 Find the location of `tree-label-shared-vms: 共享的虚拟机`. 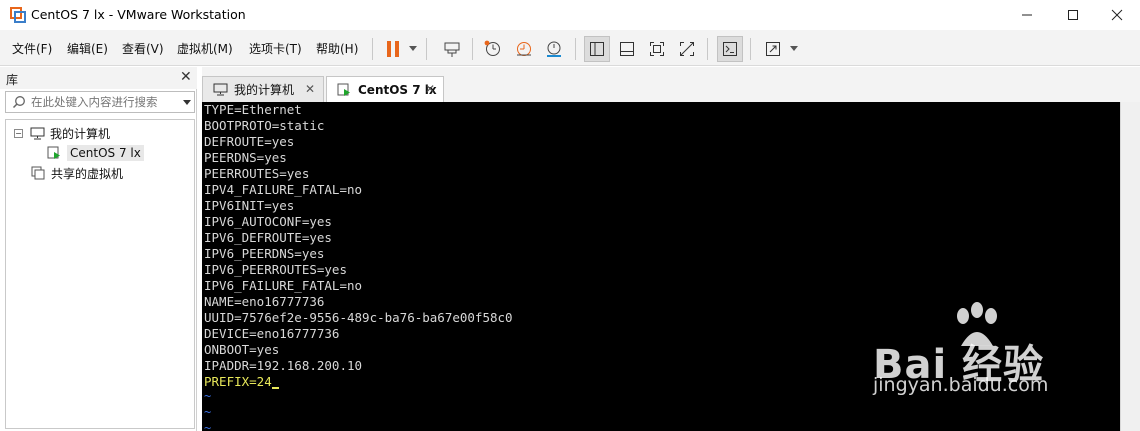

tree-label-shared-vms: 共享的虚拟机 is located at coordinates (87, 173).